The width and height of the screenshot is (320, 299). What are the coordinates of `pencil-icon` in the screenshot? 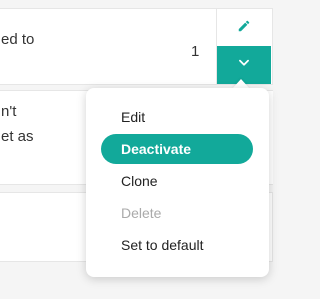 It's located at (244, 28).